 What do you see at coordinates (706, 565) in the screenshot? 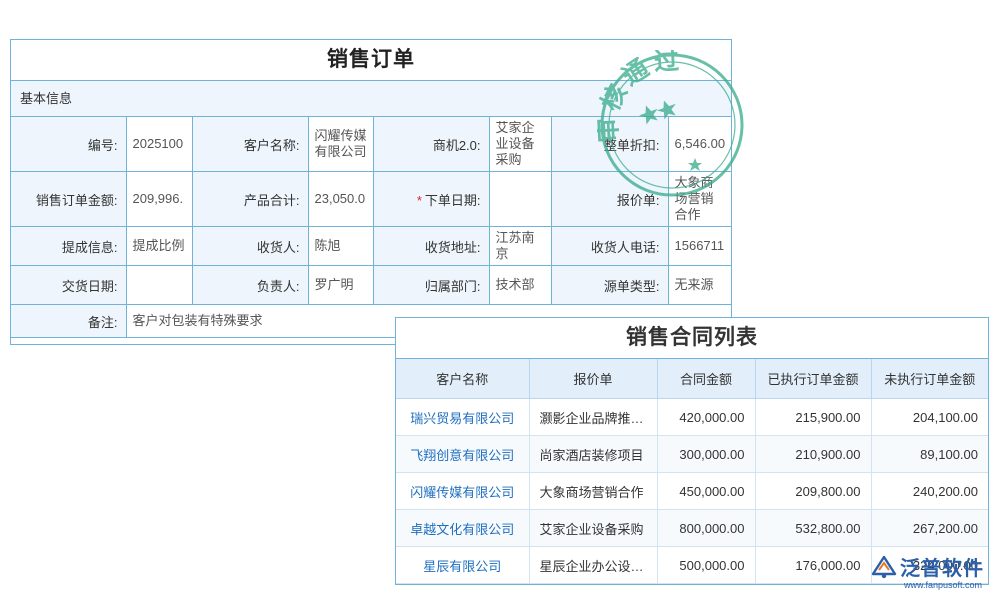
I see `contract-amount-cell: 500,000.00` at bounding box center [706, 565].